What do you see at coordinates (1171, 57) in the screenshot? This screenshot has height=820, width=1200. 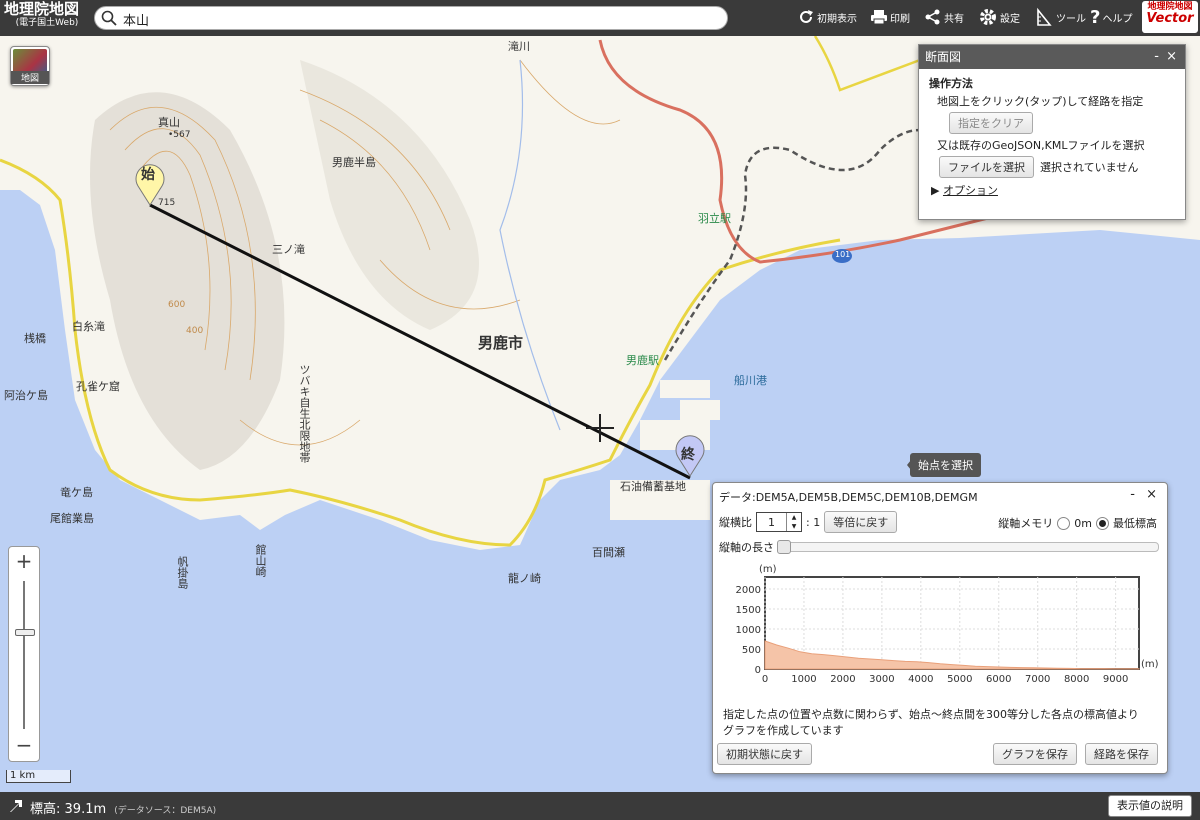 I see `panel-close-button: ×` at bounding box center [1171, 57].